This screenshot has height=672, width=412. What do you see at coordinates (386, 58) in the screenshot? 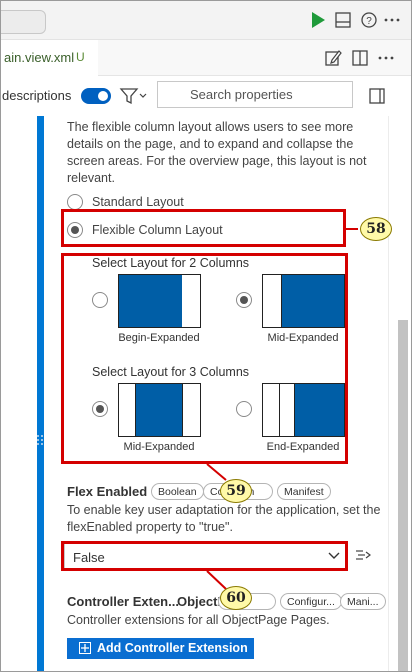
I see `more-actions-icon` at bounding box center [386, 58].